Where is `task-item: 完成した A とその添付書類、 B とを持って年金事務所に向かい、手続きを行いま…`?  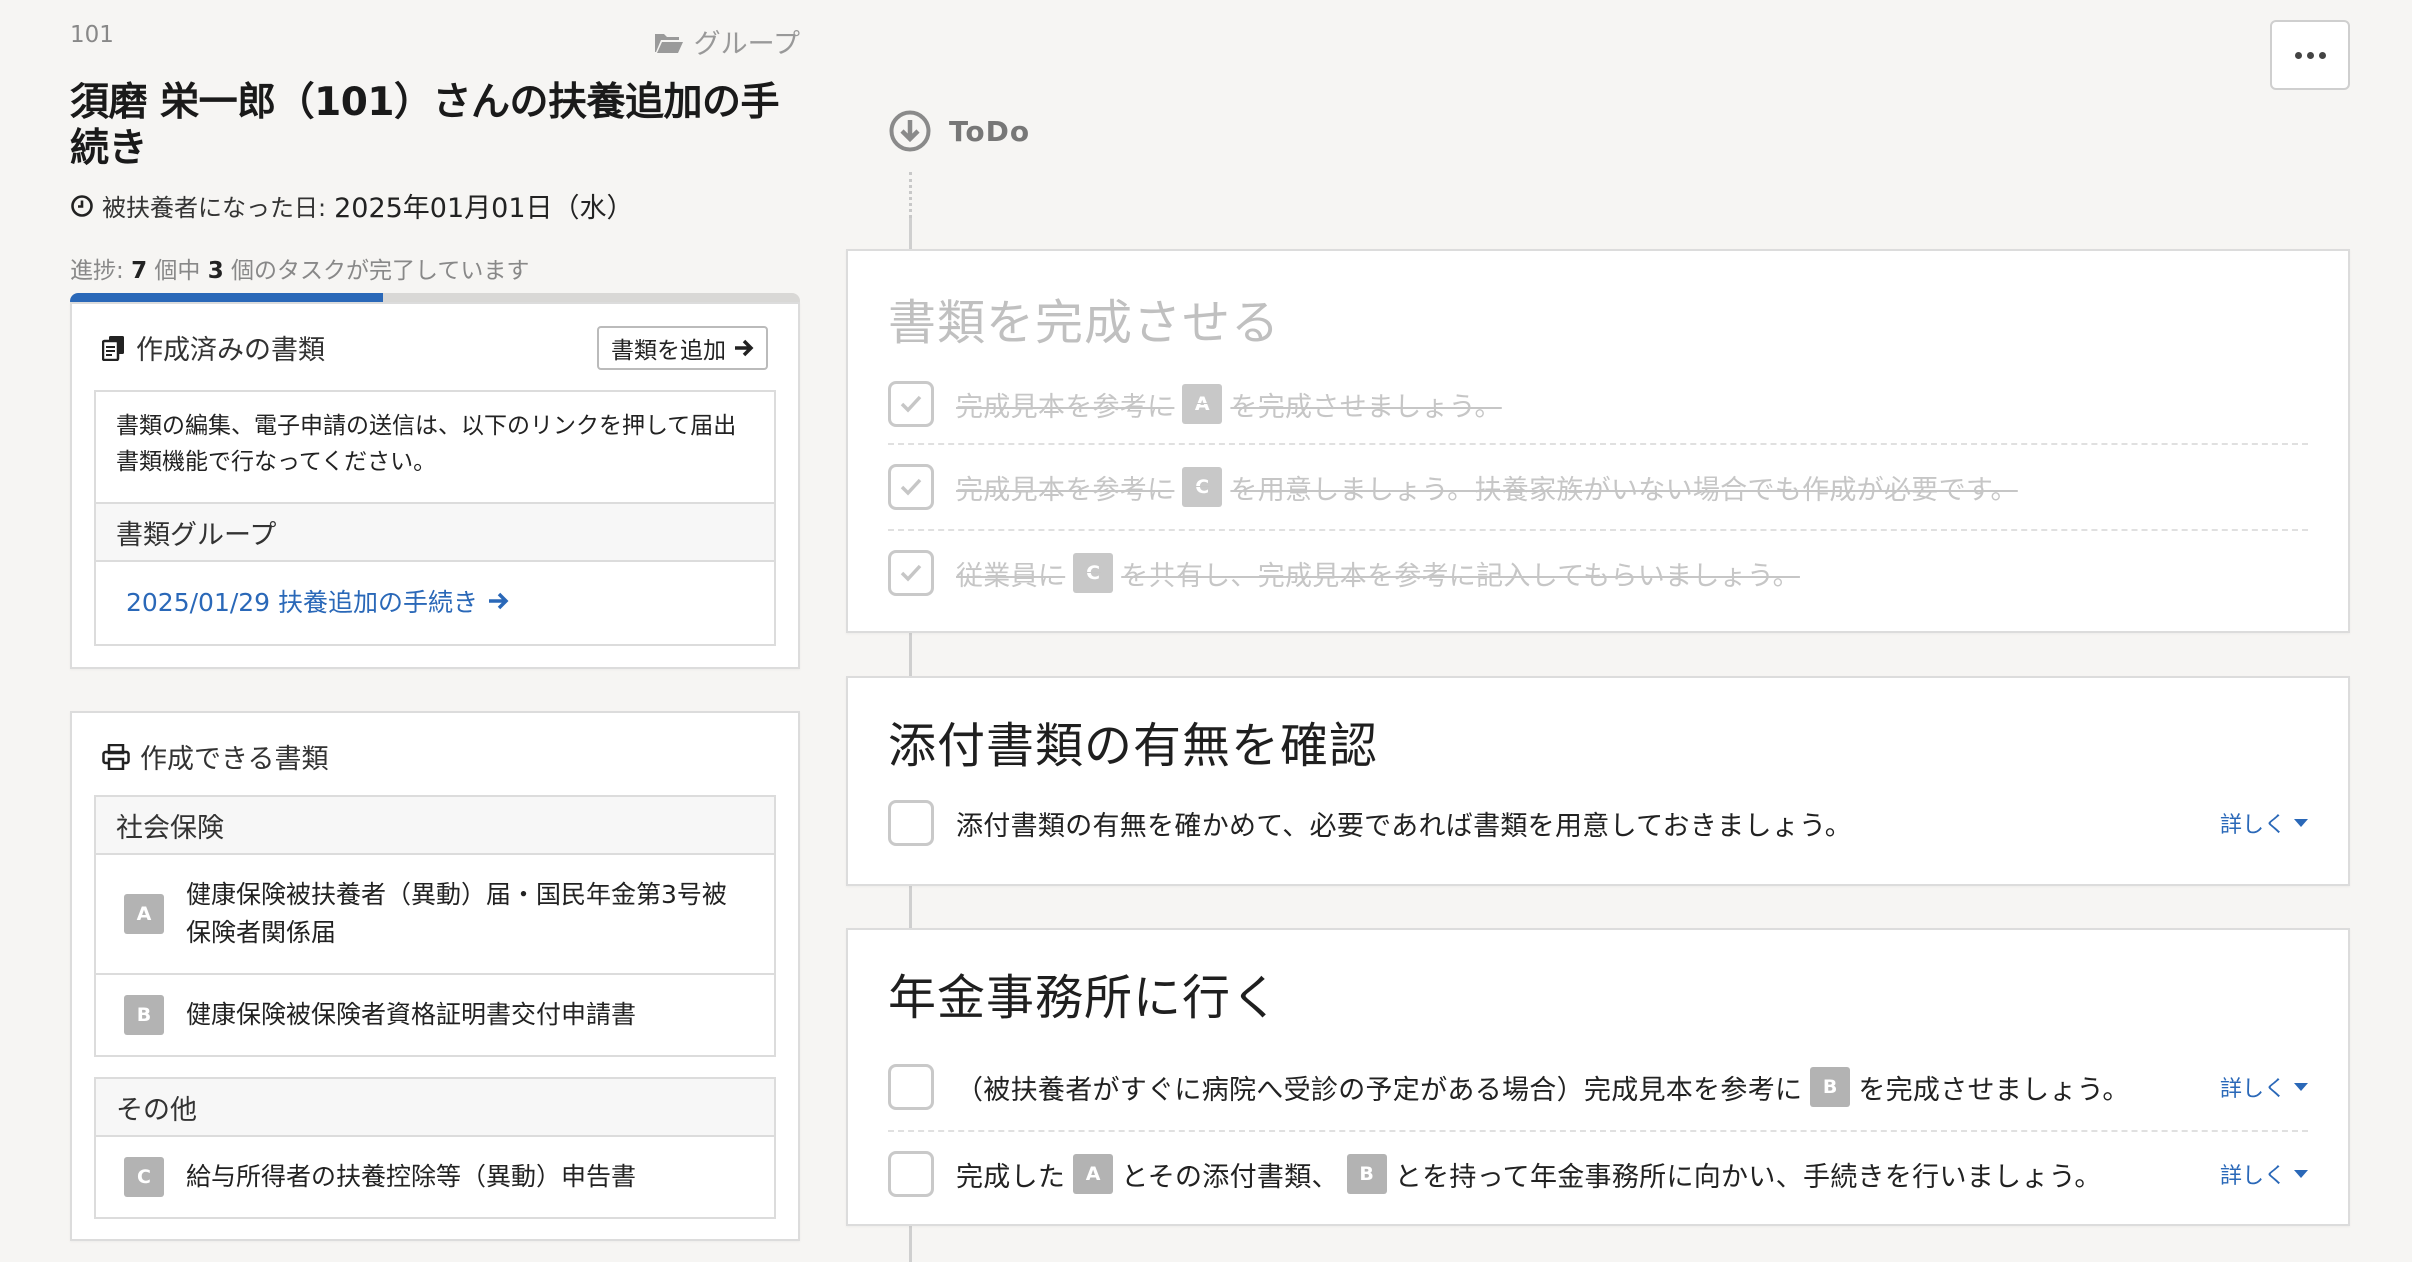 task-item: 完成した A とその添付書類、 B とを持って年金事務所に向かい、手続きを行いま… is located at coordinates (1598, 1173).